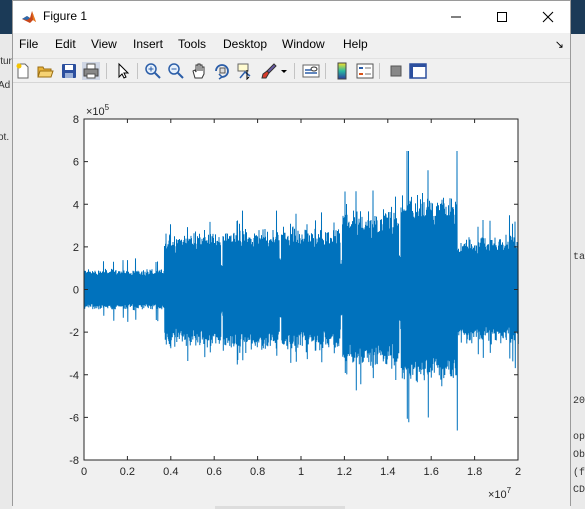  Describe the element at coordinates (74, 418) in the screenshot. I see `y-tick-label: -6` at that location.